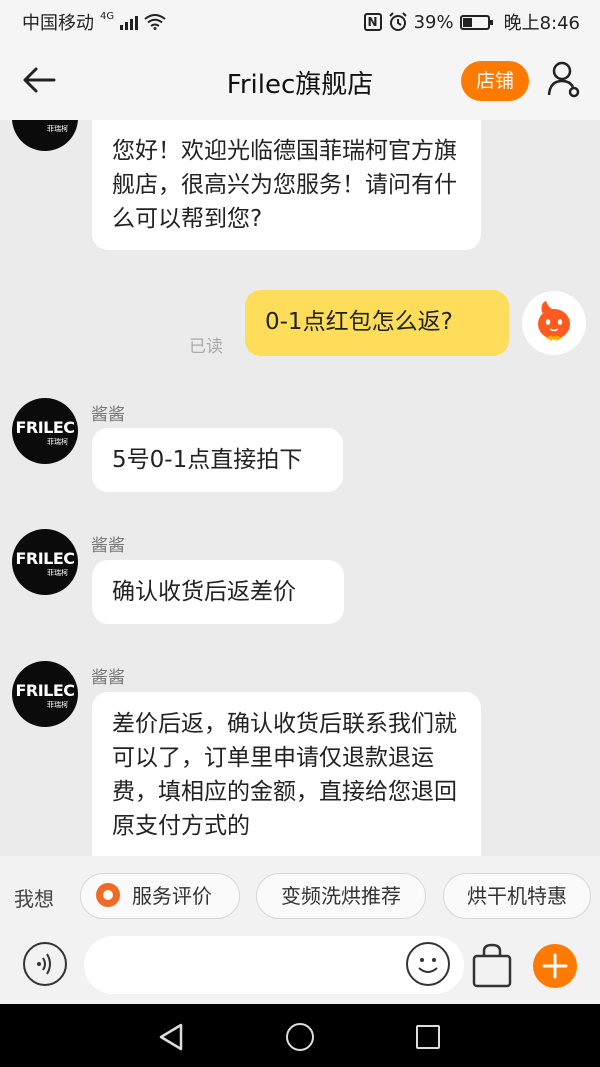 Image resolution: width=600 pixels, height=1067 pixels. I want to click on chip-label: 烘干机特惠, so click(517, 896).